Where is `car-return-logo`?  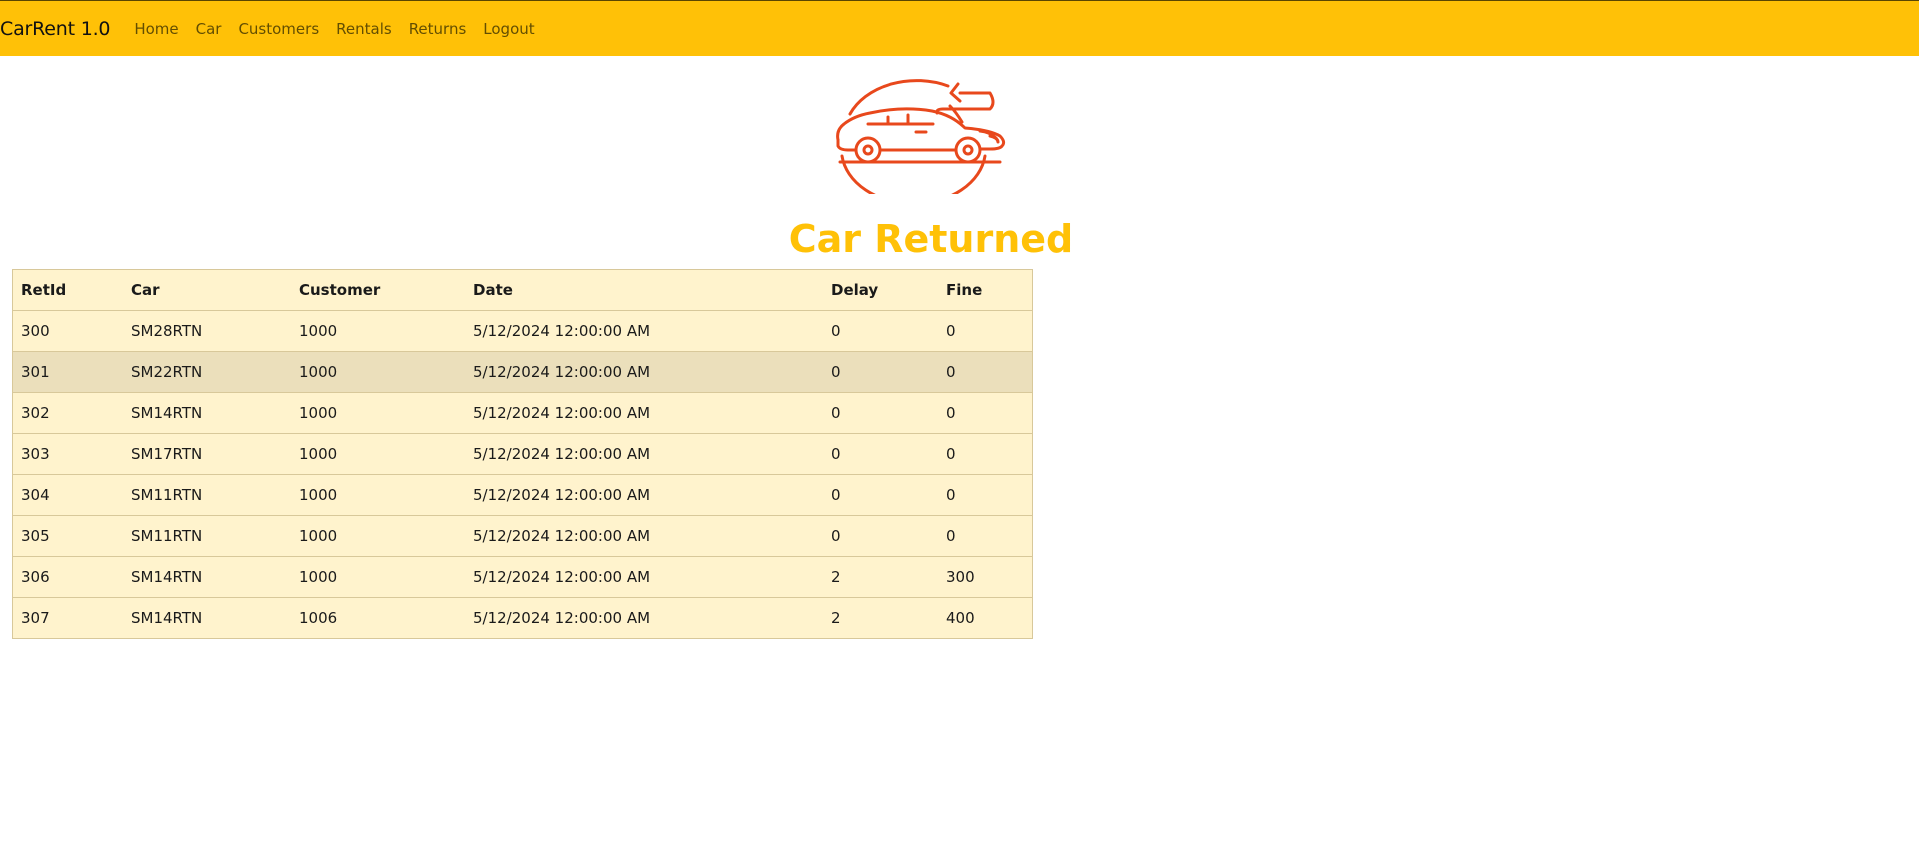
car-return-logo is located at coordinates (923, 141).